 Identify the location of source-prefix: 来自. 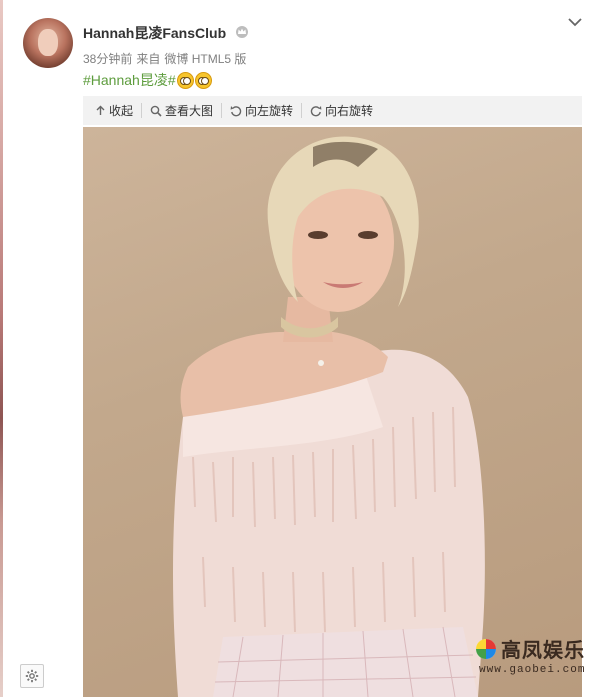
(148, 59).